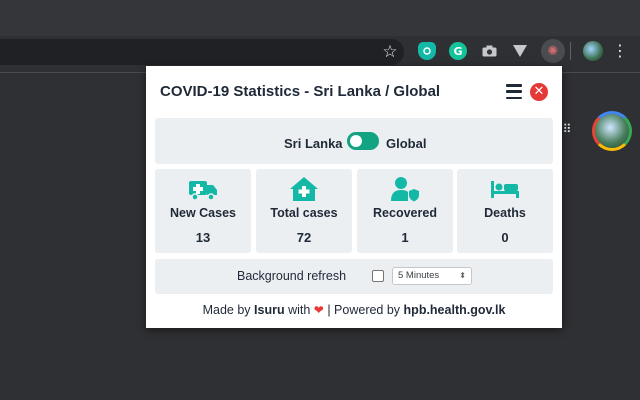 This screenshot has width=640, height=400. Describe the element at coordinates (553, 51) in the screenshot. I see `virus-extension-icon: ✺` at that location.